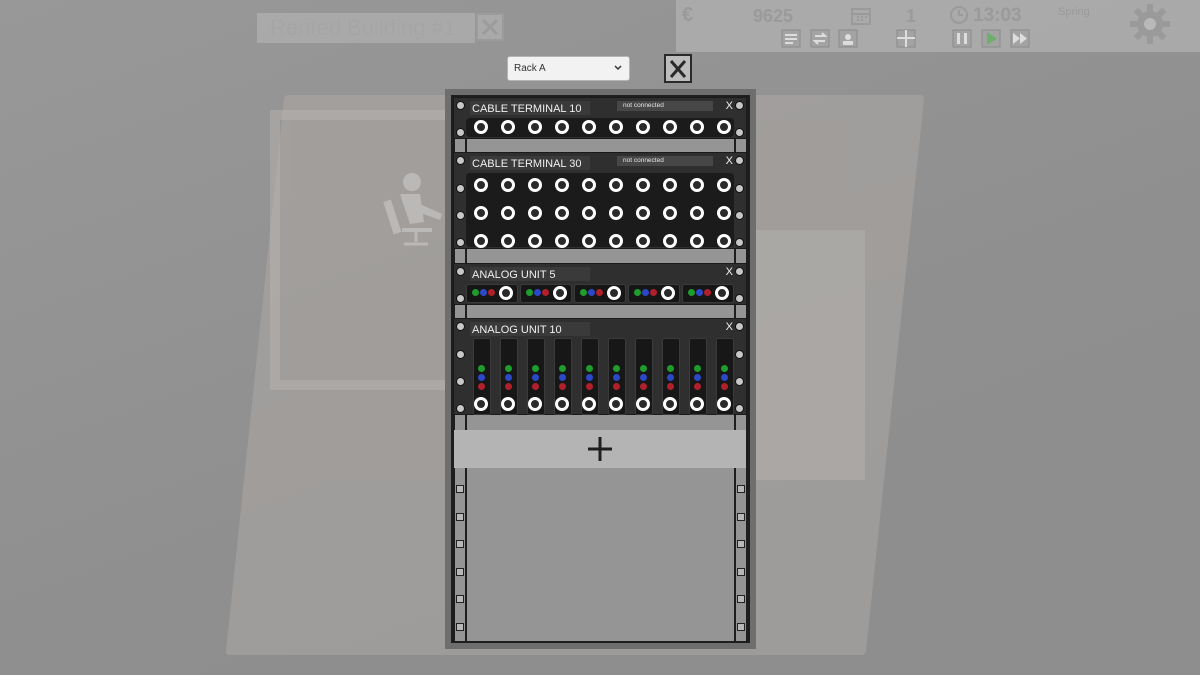 The width and height of the screenshot is (1200, 675). Describe the element at coordinates (600, 118) in the screenshot. I see `rack-unit-cable-terminal-10: CABLE TERMINAL 10 not connected X` at that location.